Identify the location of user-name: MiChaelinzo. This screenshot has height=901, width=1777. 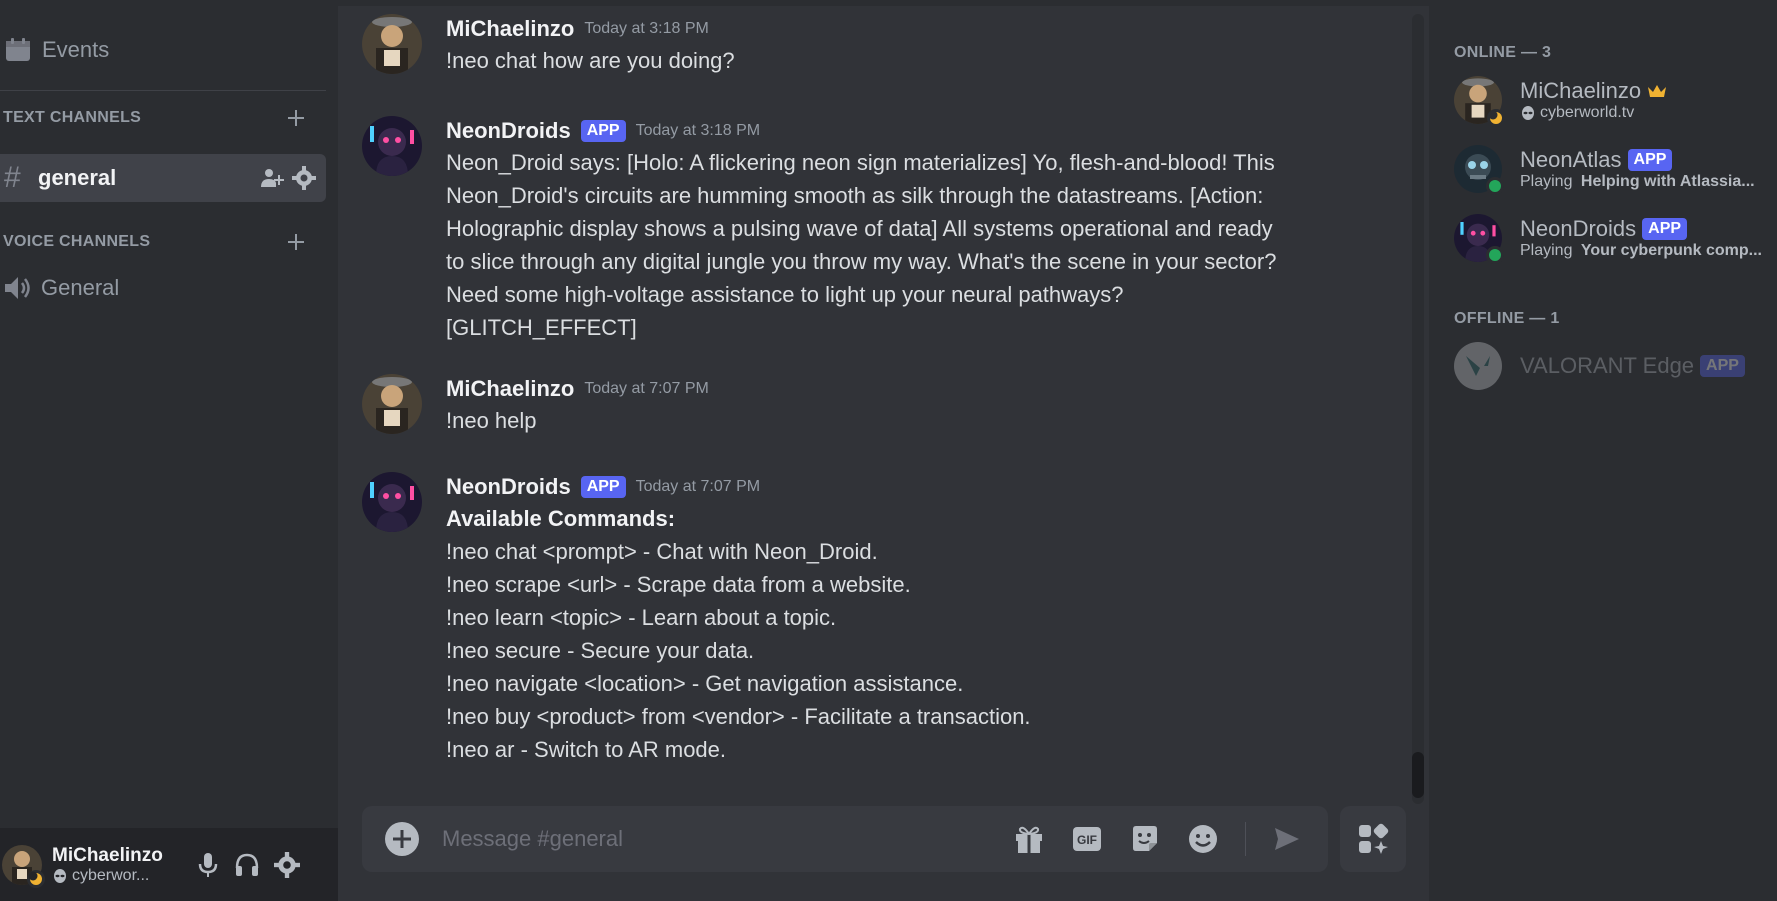
(107, 855).